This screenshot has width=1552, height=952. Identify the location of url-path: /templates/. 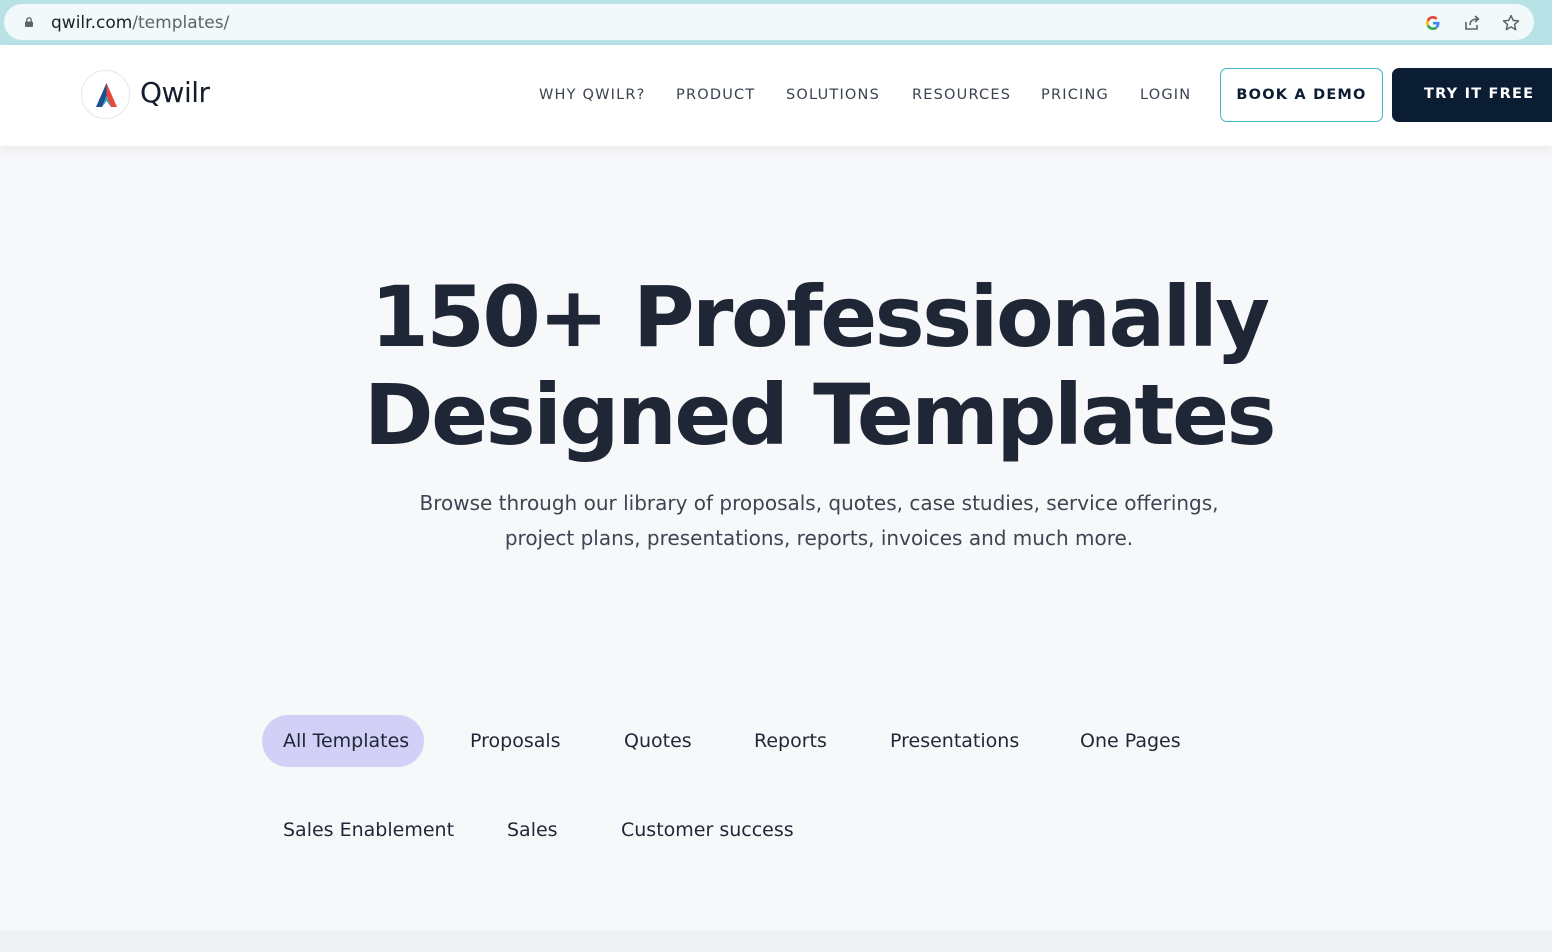
(181, 23).